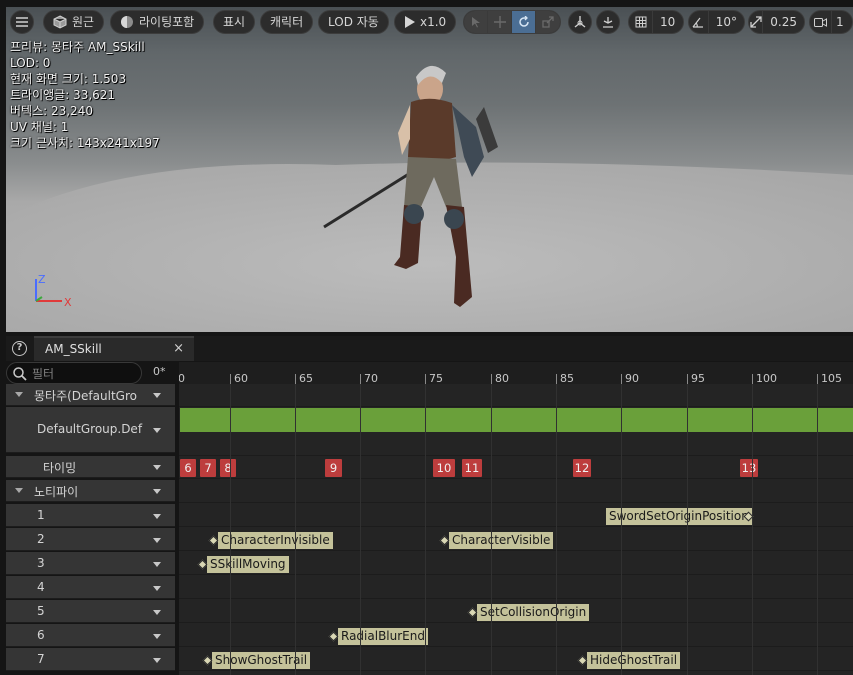 The height and width of the screenshot is (675, 853). I want to click on play-icon, so click(410, 22).